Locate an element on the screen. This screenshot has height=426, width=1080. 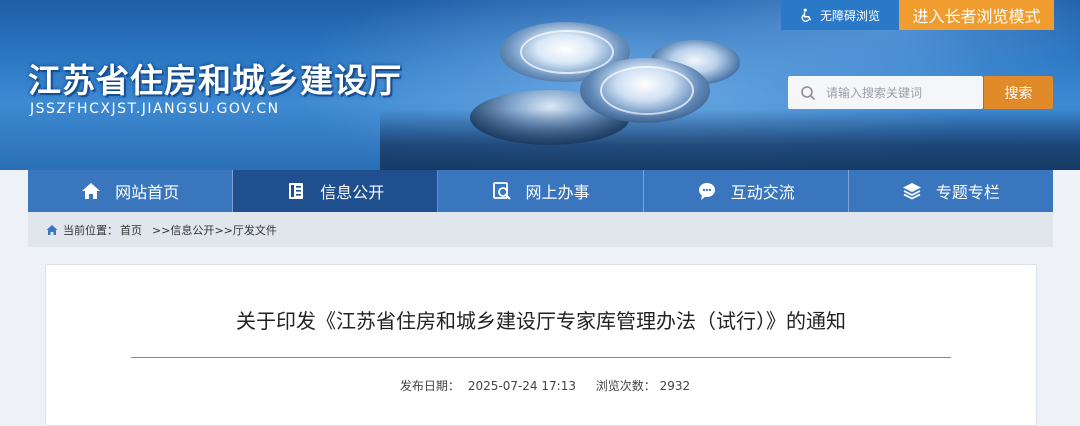
site-title: 江苏省住房和城乡建设厅 is located at coordinates (215, 78).